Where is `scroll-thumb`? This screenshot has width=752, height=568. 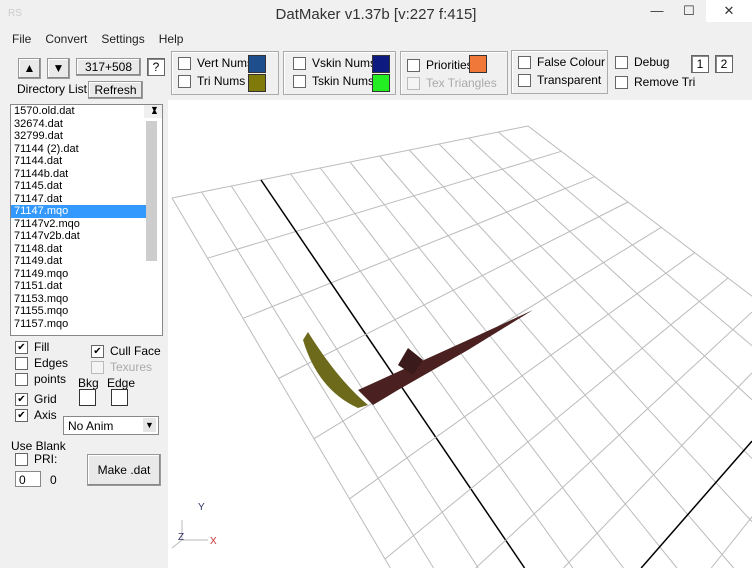
scroll-thumb is located at coordinates (151, 191).